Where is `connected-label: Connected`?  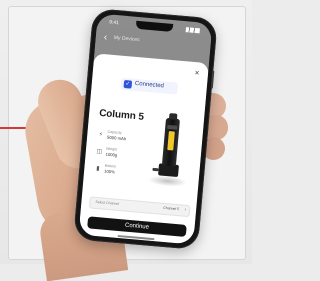
connected-label: Connected is located at coordinates (149, 85).